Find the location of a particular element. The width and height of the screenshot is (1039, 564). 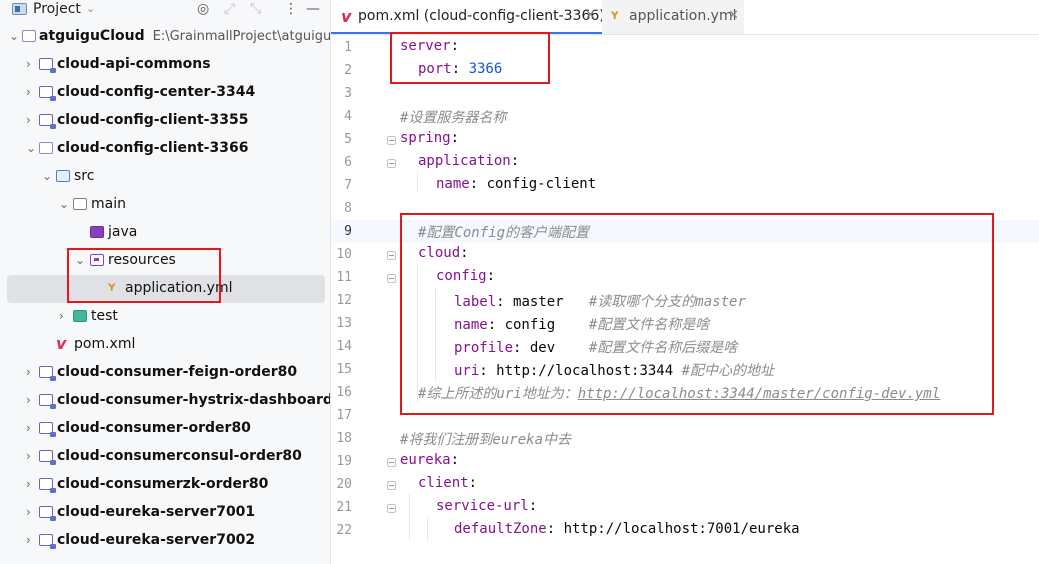

tab-pom-xml: v pom.xml (cloud-config-client-3366) ✕ is located at coordinates (468, 17).